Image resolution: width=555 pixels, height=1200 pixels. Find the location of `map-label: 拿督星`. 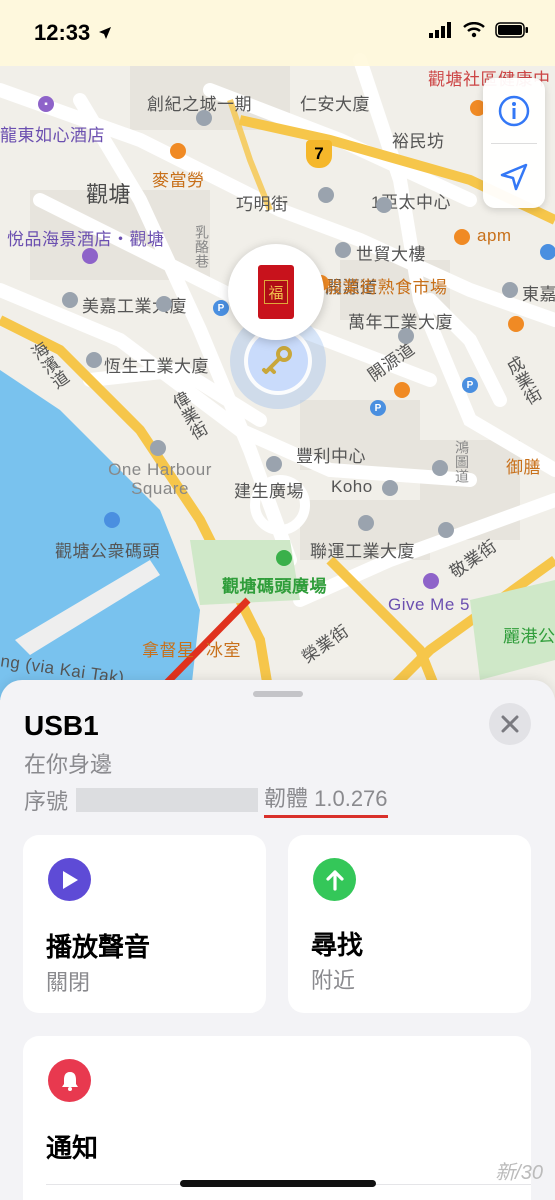

map-label: 拿督星 is located at coordinates (168, 650).